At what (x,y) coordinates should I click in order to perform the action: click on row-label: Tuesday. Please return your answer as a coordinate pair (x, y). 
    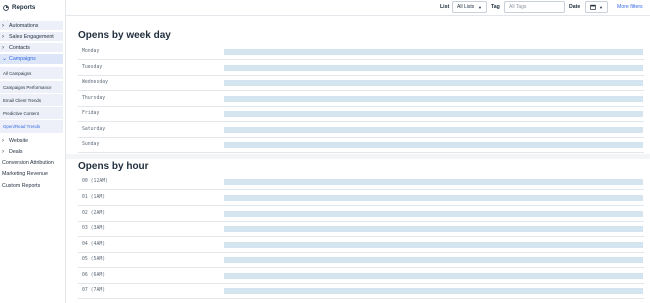
    Looking at the image, I should click on (92, 67).